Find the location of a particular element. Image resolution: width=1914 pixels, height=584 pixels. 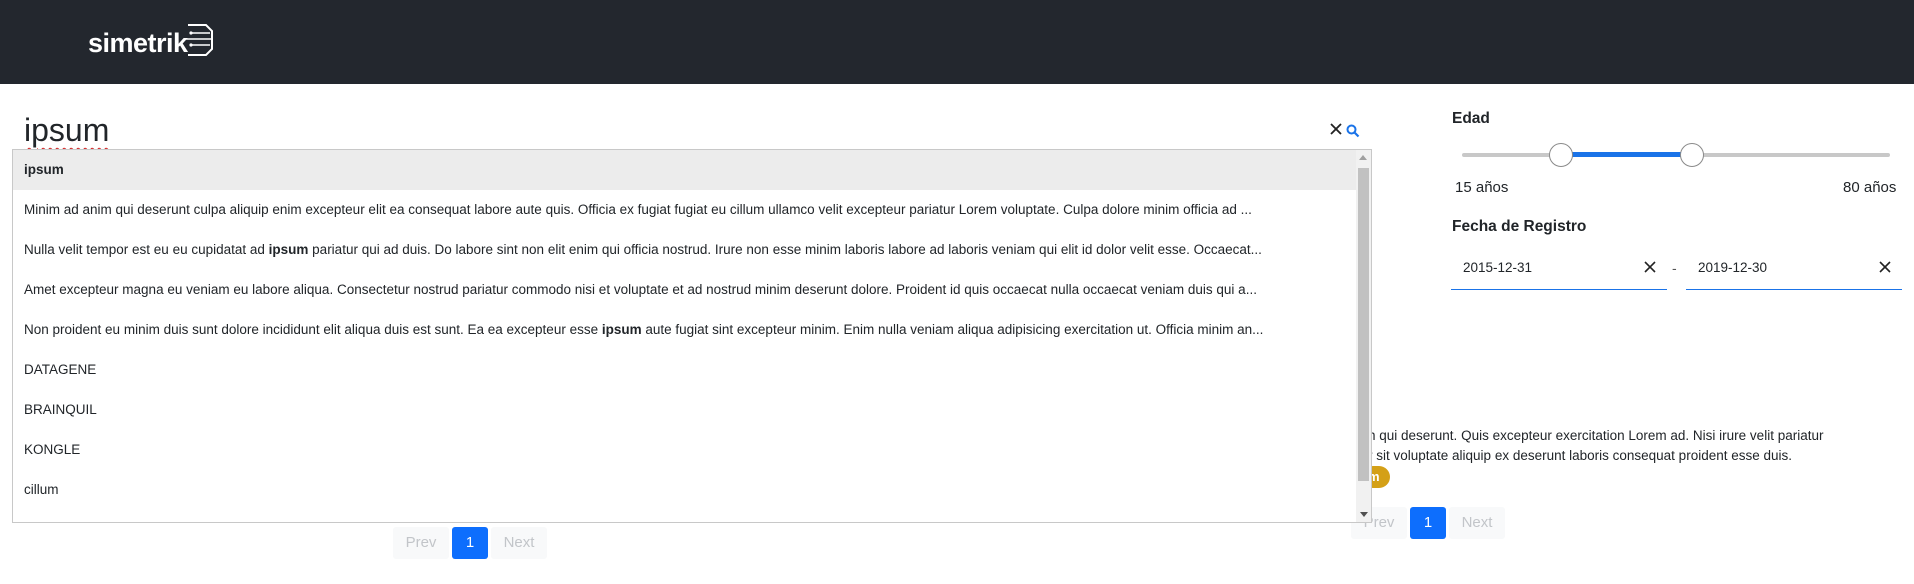

suggestion-text: ipsum is located at coordinates (44, 169).